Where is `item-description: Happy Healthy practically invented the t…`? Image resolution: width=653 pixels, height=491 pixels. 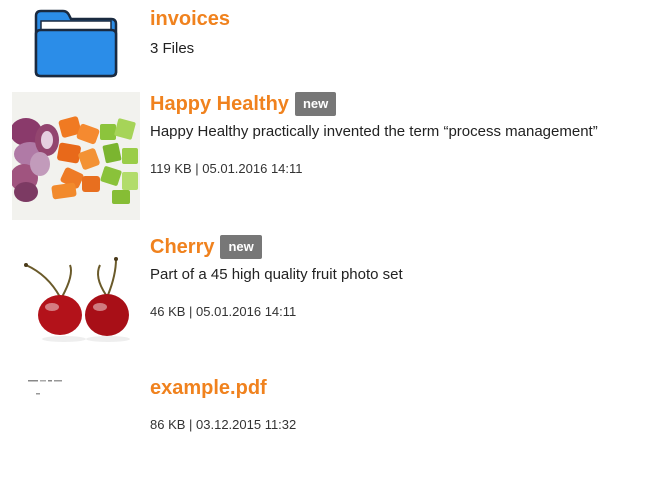 item-description: Happy Healthy practically invented the t… is located at coordinates (374, 131).